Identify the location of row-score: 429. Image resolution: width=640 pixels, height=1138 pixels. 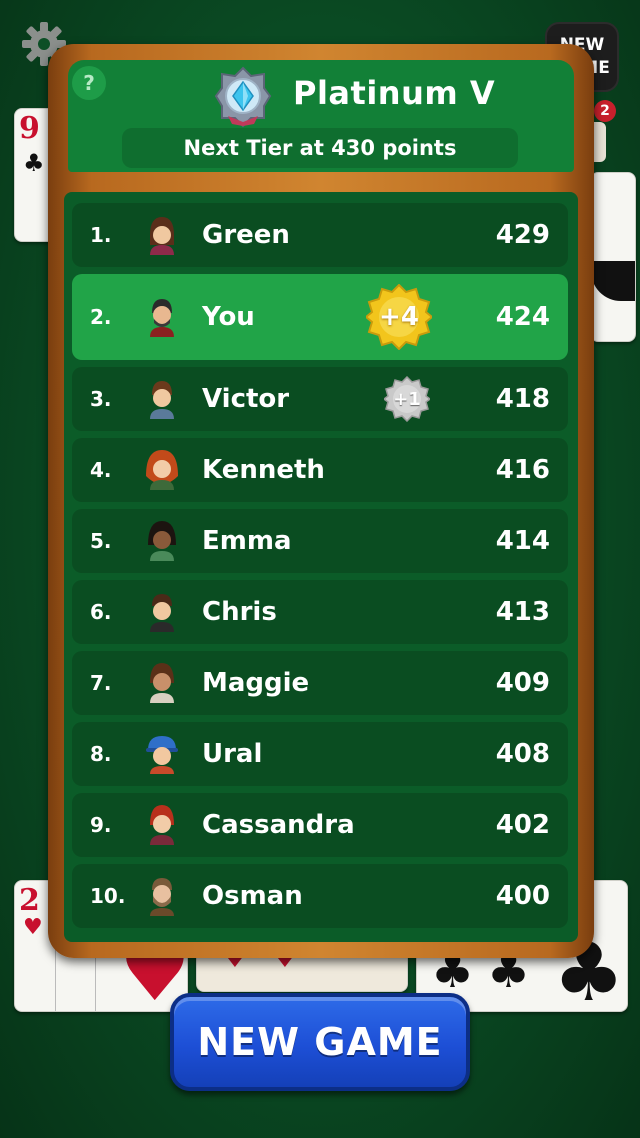
(522, 235).